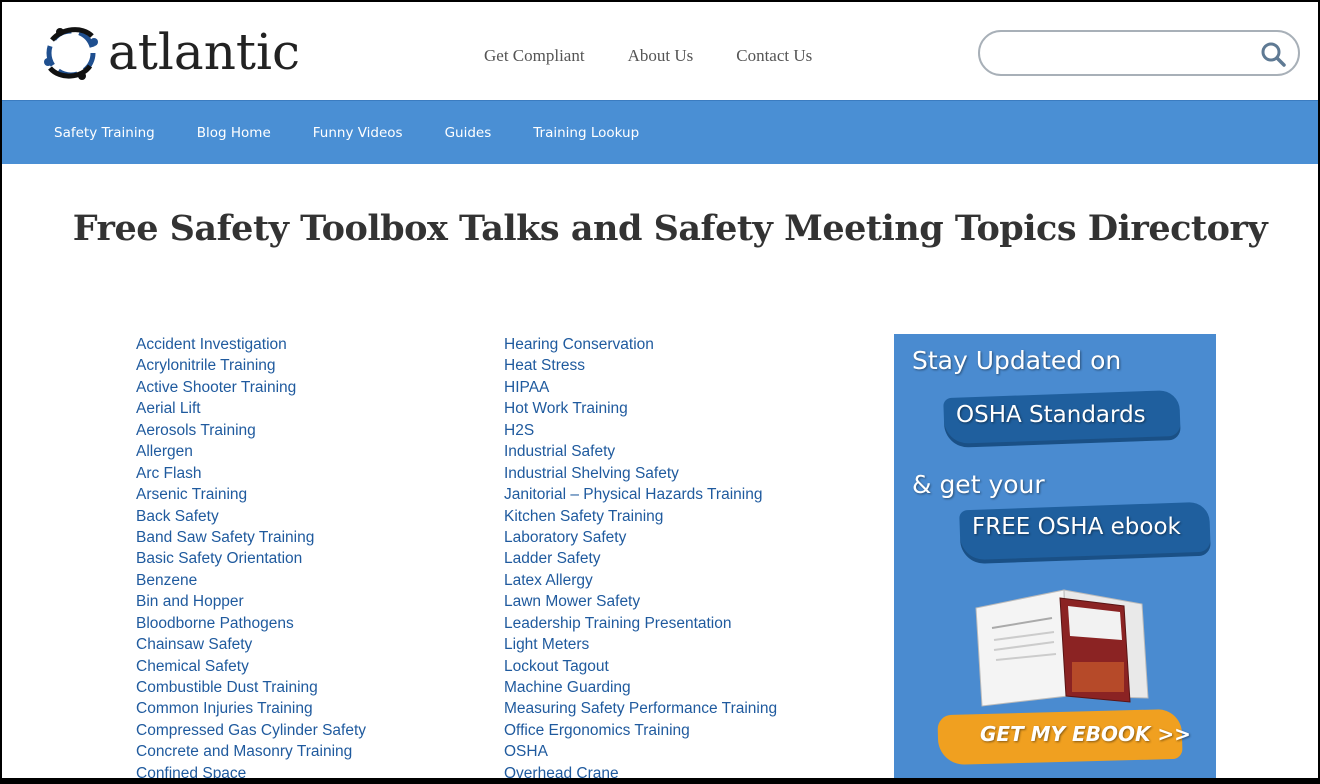  I want to click on topic-link: Back Safety, so click(251, 516).